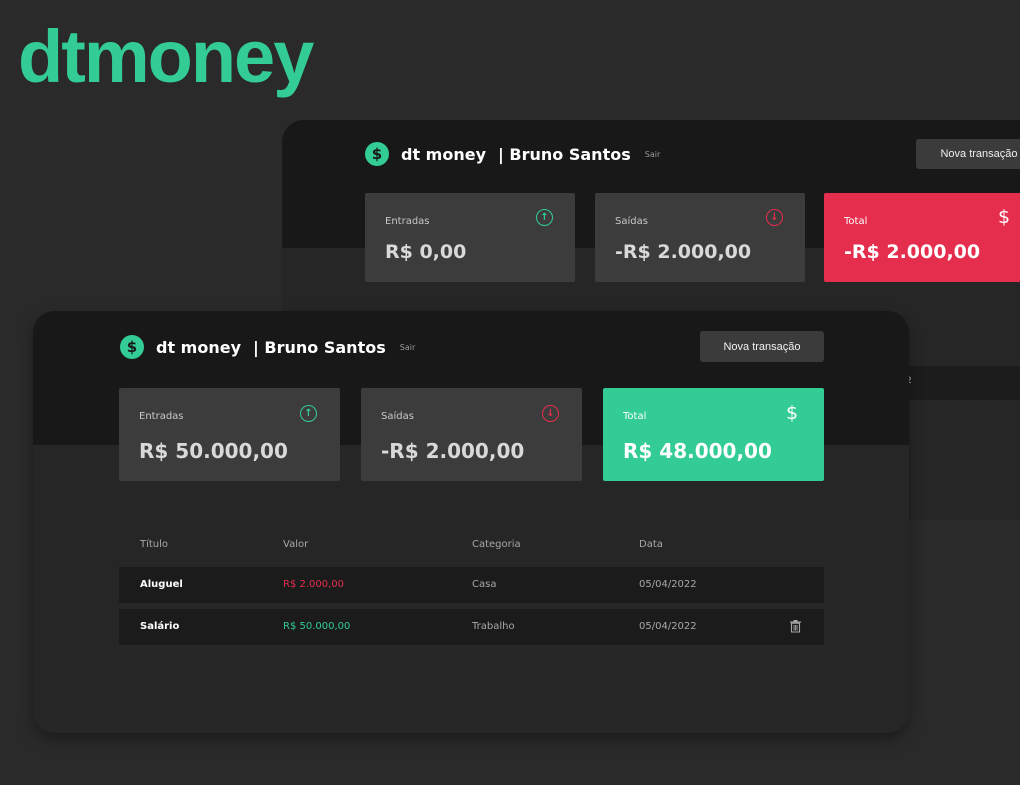  I want to click on total-card: Total $ -R$ 2.000,00, so click(922, 237).